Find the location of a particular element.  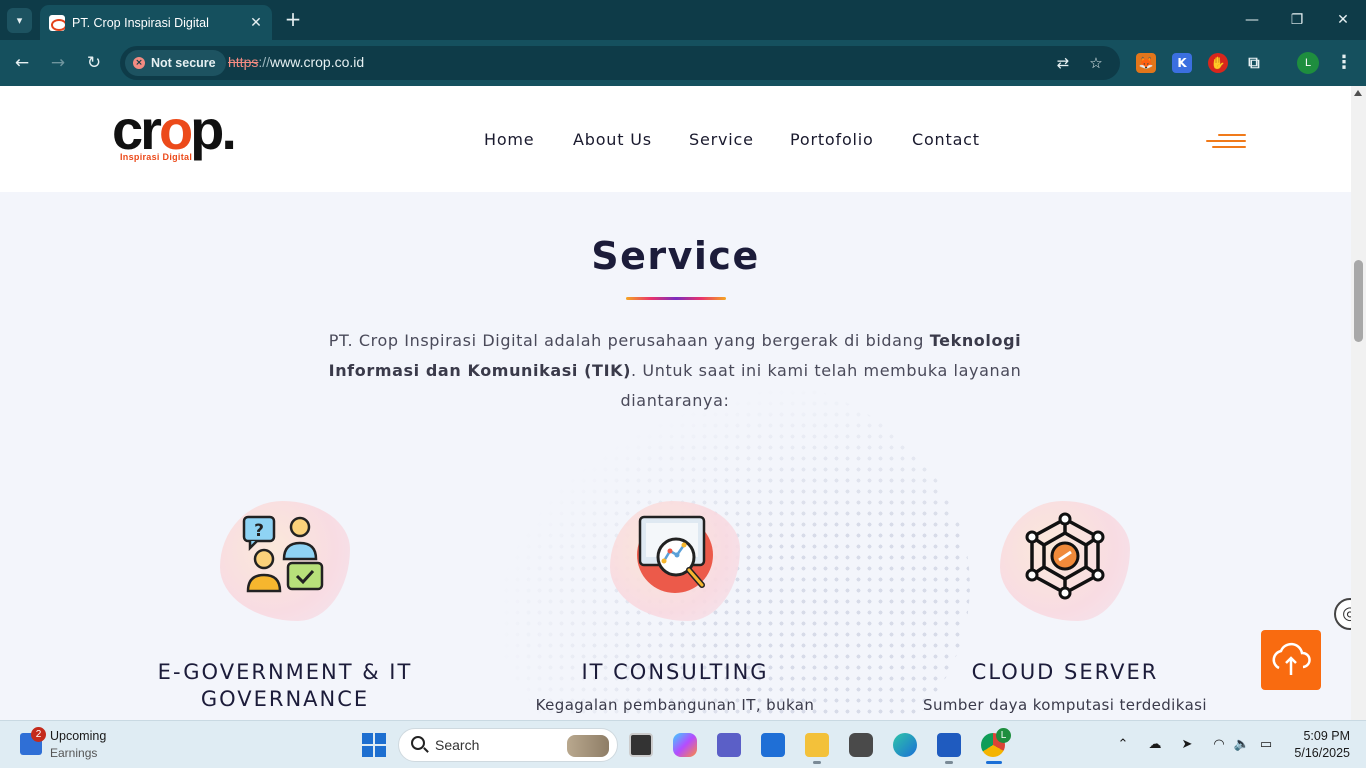

chrome-profile-badge: L is located at coordinates (1003, 735).